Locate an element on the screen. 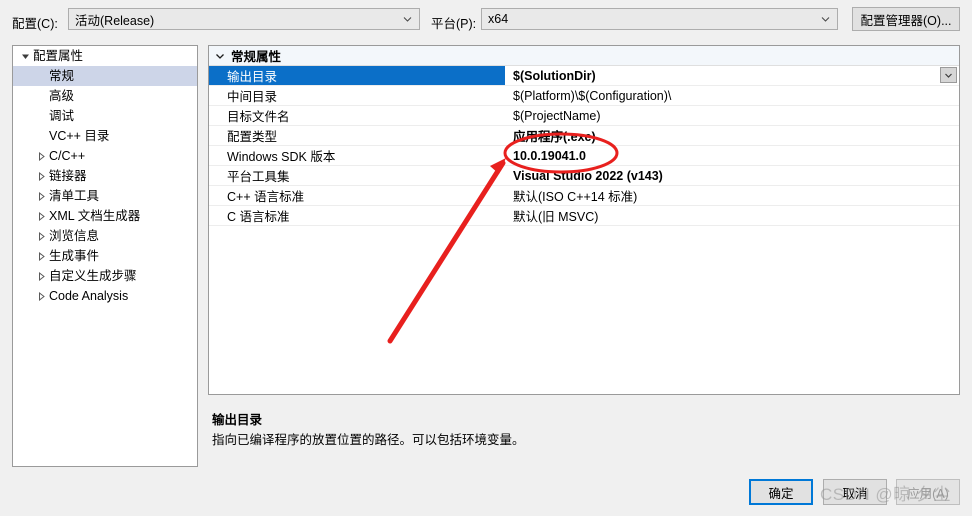 This screenshot has height=516, width=972. property-description-panel: 输出目录 指向已编译程序的放置位置的路径。可以包括环境变量。 is located at coordinates (584, 434).